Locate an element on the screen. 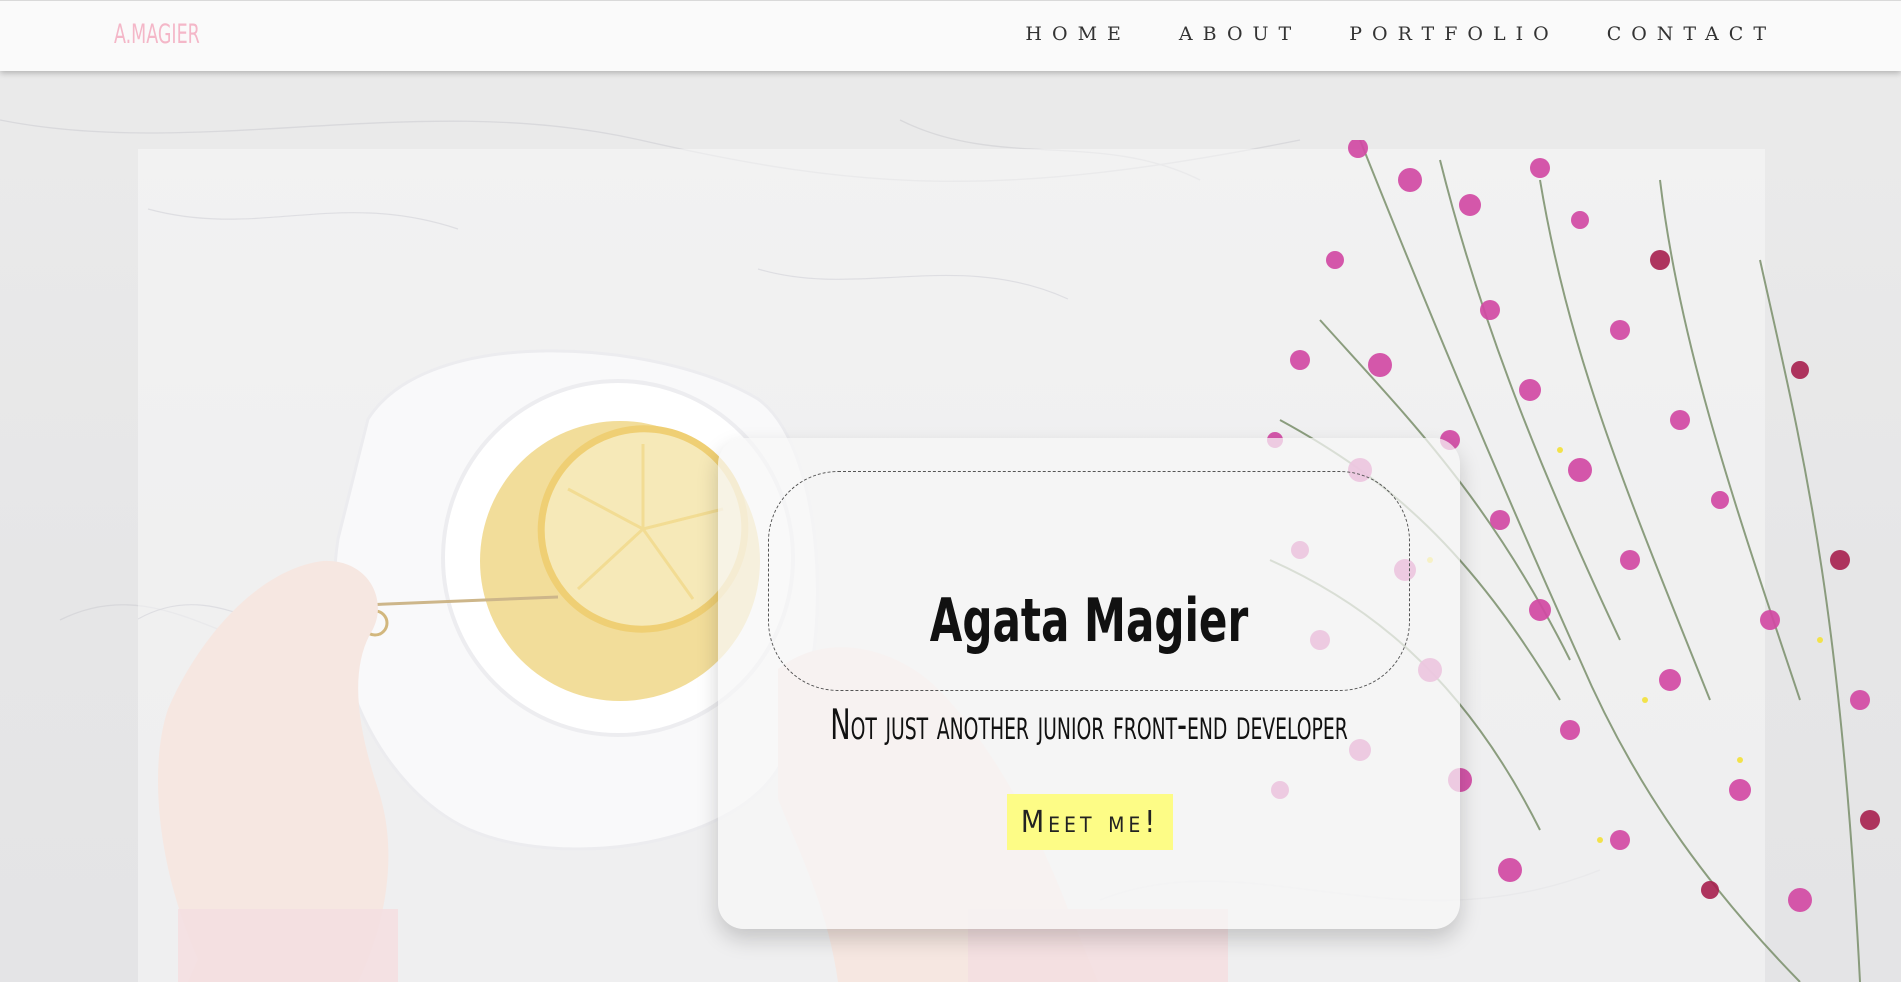 This screenshot has height=982, width=1901. nav-portfolio: PORTFOLIO is located at coordinates (1453, 34).